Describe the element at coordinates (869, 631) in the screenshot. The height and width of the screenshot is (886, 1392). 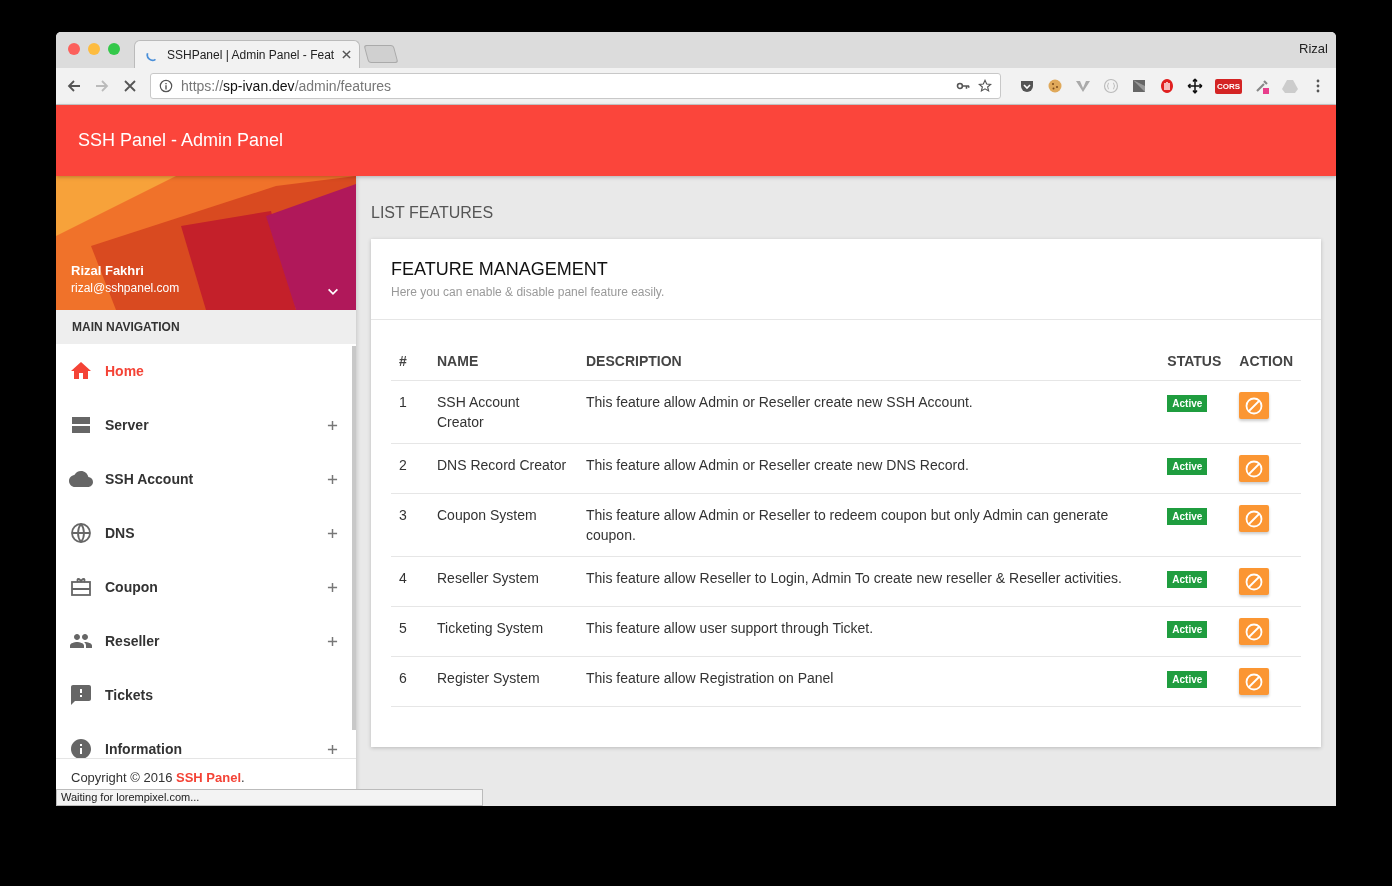
I see `table-cell: This feature allow user support through Ticket.` at that location.